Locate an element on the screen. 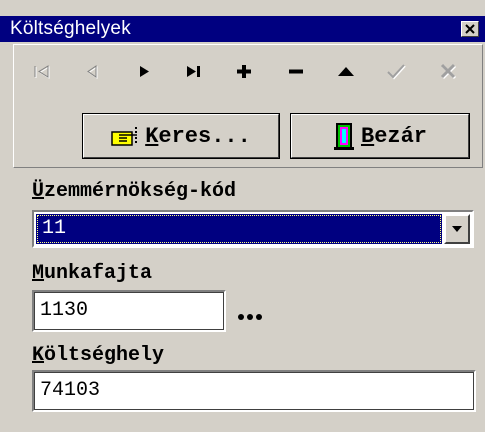 The image size is (501, 432). insert-record-button is located at coordinates (244, 71).